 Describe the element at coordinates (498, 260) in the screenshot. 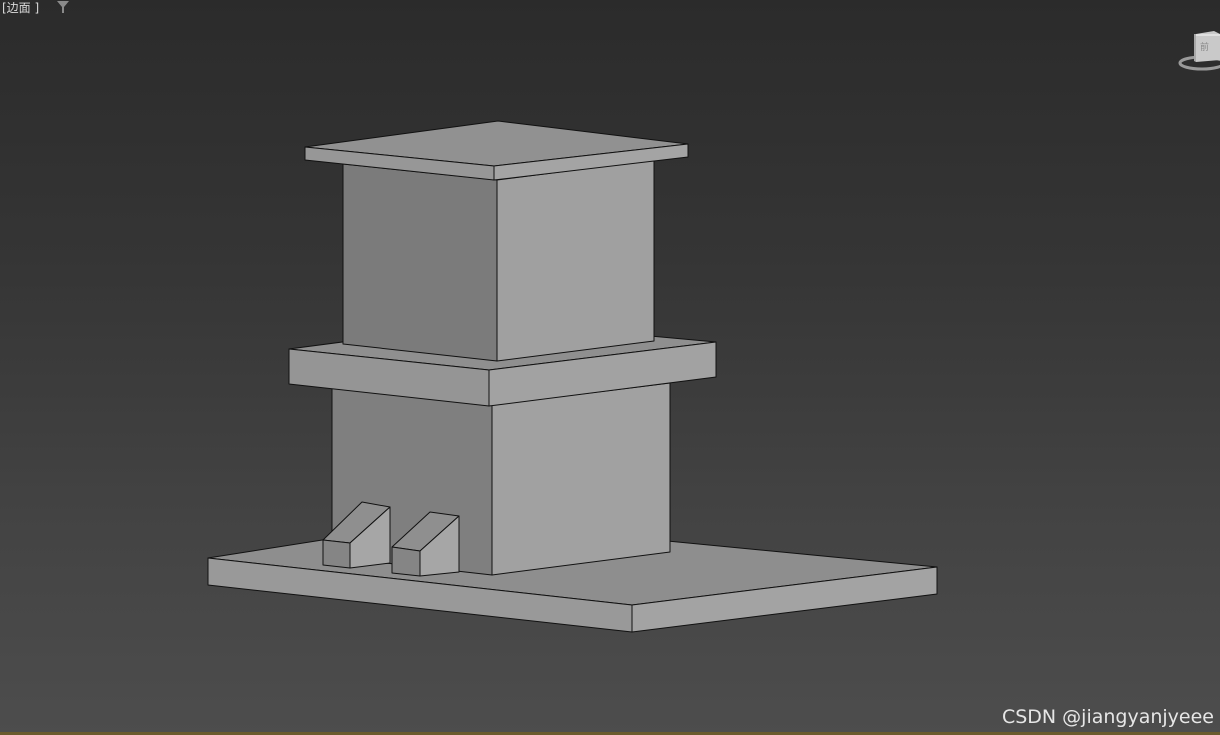

I see `upper-block` at that location.